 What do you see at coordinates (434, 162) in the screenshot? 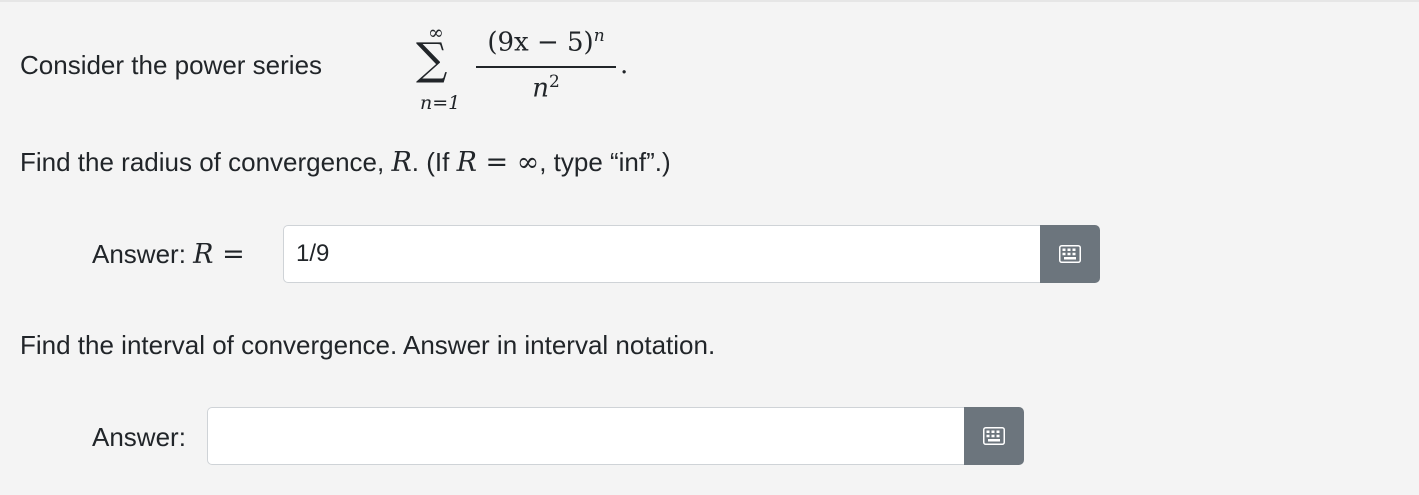
I see `question-radius-text-middle: . (If` at bounding box center [434, 162].